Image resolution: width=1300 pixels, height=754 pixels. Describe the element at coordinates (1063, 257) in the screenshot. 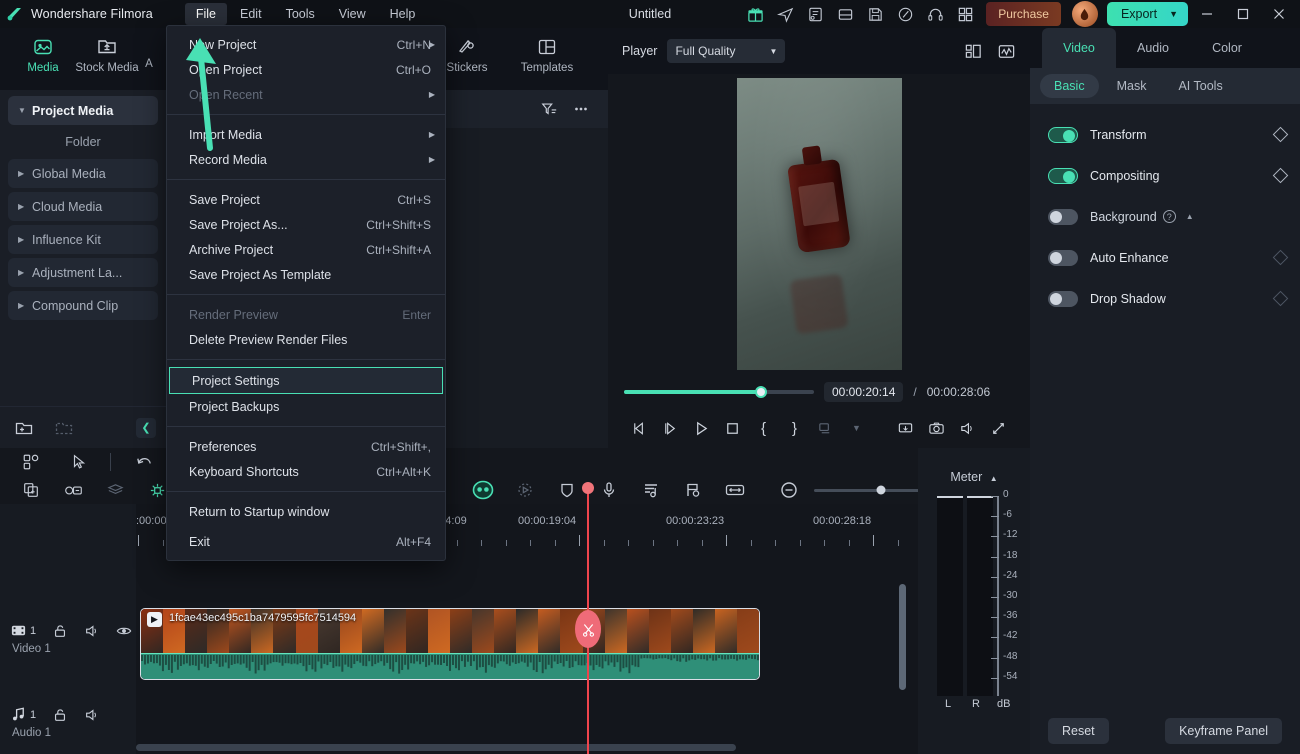

I see `auto-enhance-toggle` at that location.